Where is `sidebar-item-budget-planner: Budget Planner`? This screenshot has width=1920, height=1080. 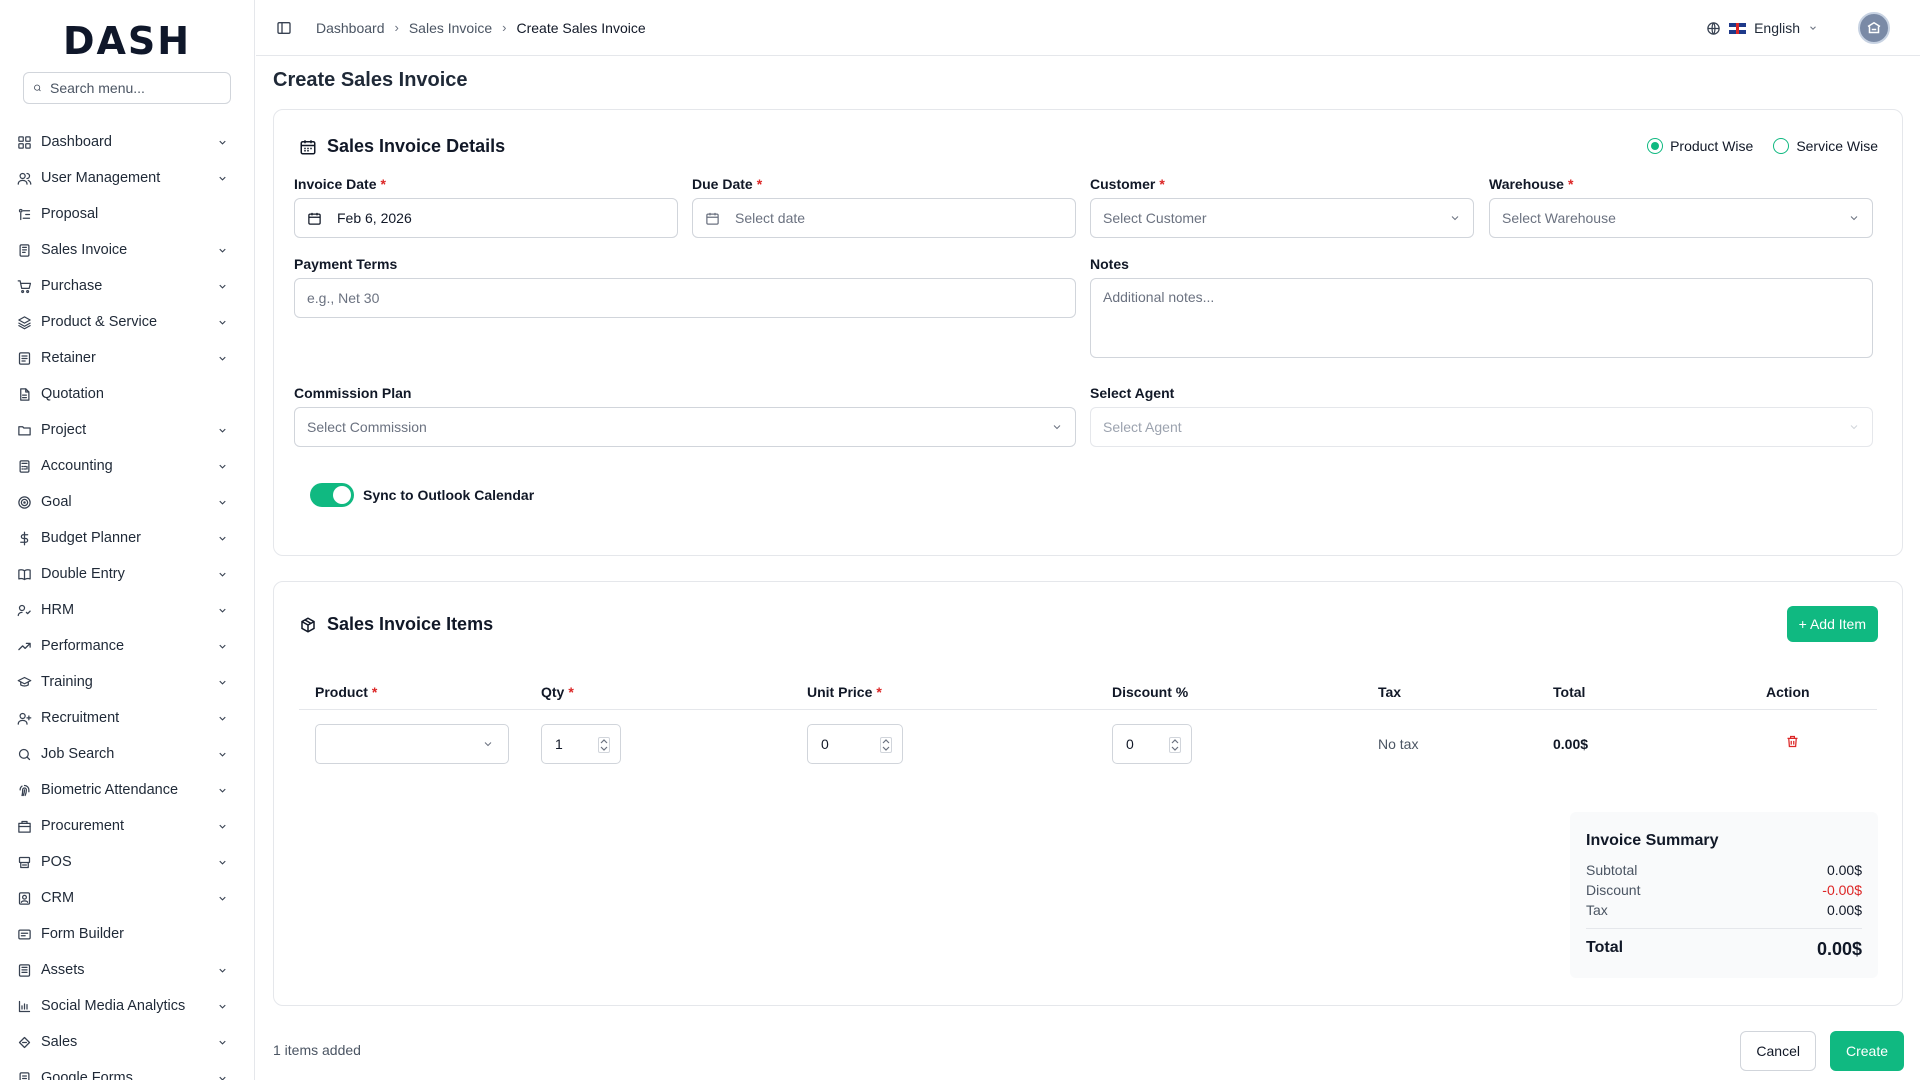 sidebar-item-budget-planner: Budget Planner is located at coordinates (127, 538).